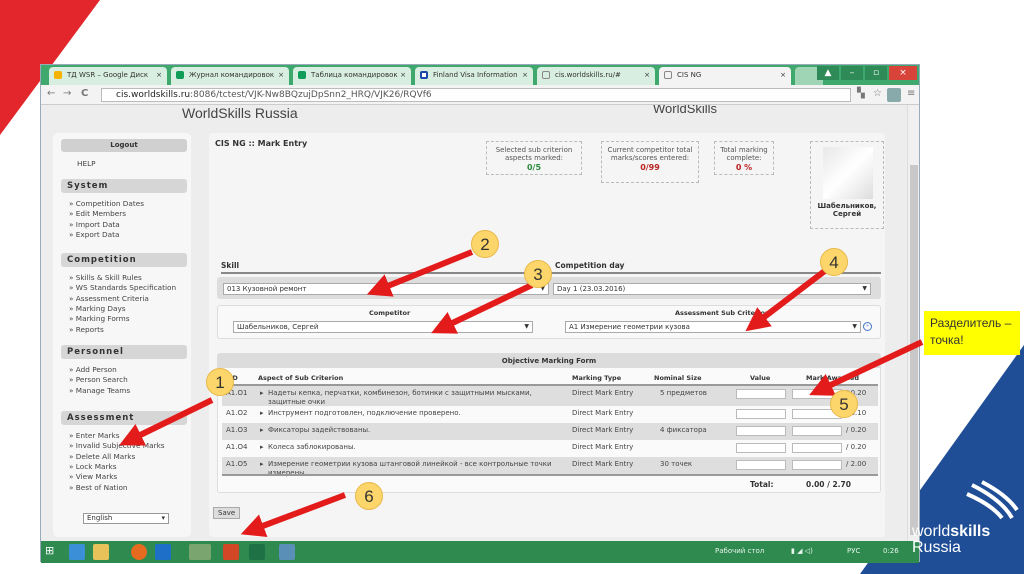 The image size is (1024, 574). Describe the element at coordinates (844, 404) in the screenshot. I see `step-badge-5: 5` at that location.